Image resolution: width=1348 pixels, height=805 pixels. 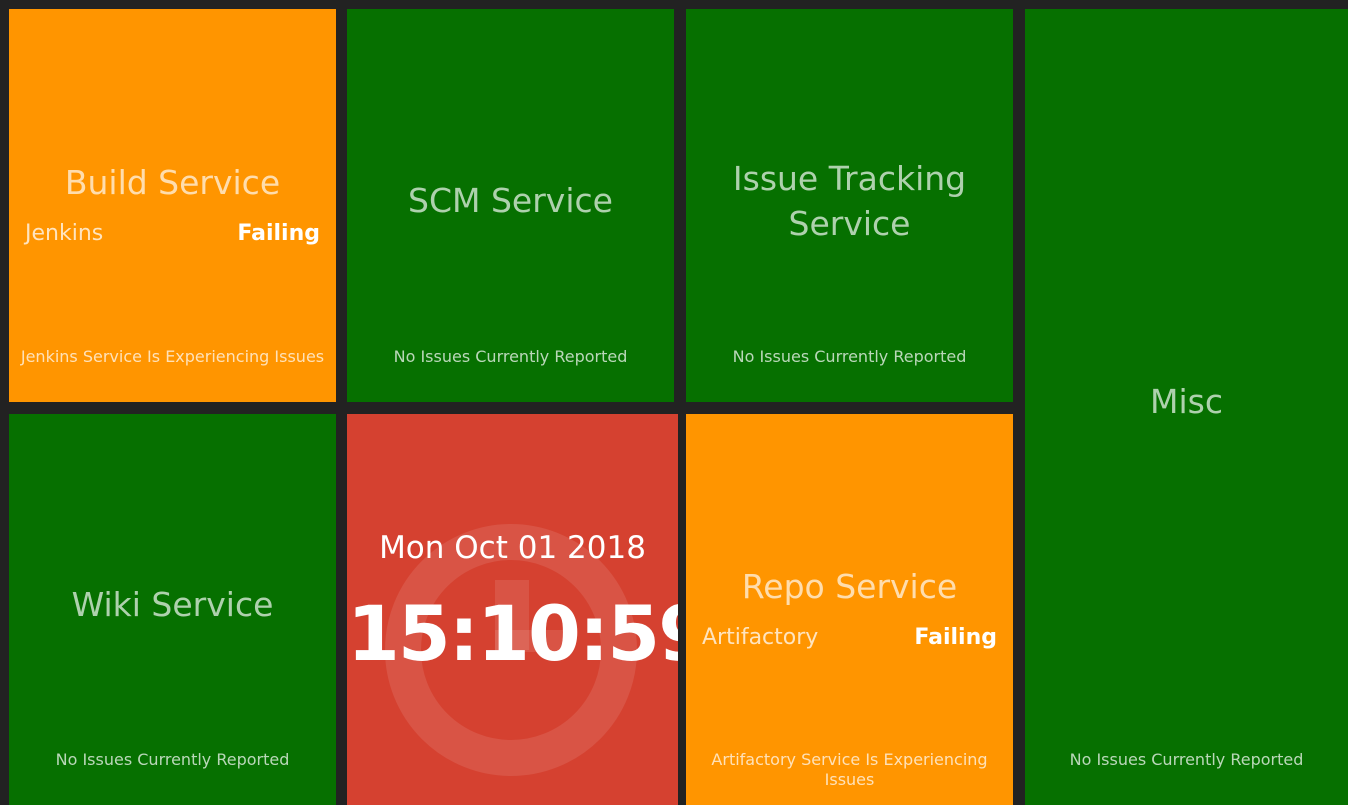 What do you see at coordinates (512, 633) in the screenshot?
I see `clock-time: 15:10:59` at bounding box center [512, 633].